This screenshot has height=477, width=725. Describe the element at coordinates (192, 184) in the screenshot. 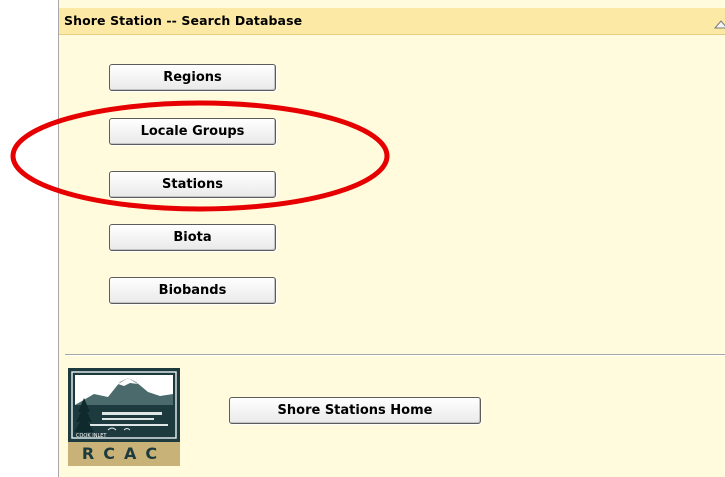

I see `stations-button: Stations` at that location.